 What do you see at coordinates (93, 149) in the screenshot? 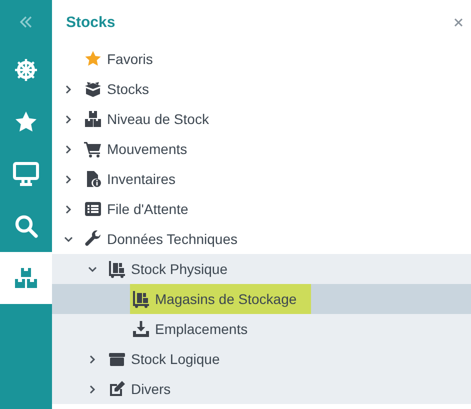
I see `cart-icon` at bounding box center [93, 149].